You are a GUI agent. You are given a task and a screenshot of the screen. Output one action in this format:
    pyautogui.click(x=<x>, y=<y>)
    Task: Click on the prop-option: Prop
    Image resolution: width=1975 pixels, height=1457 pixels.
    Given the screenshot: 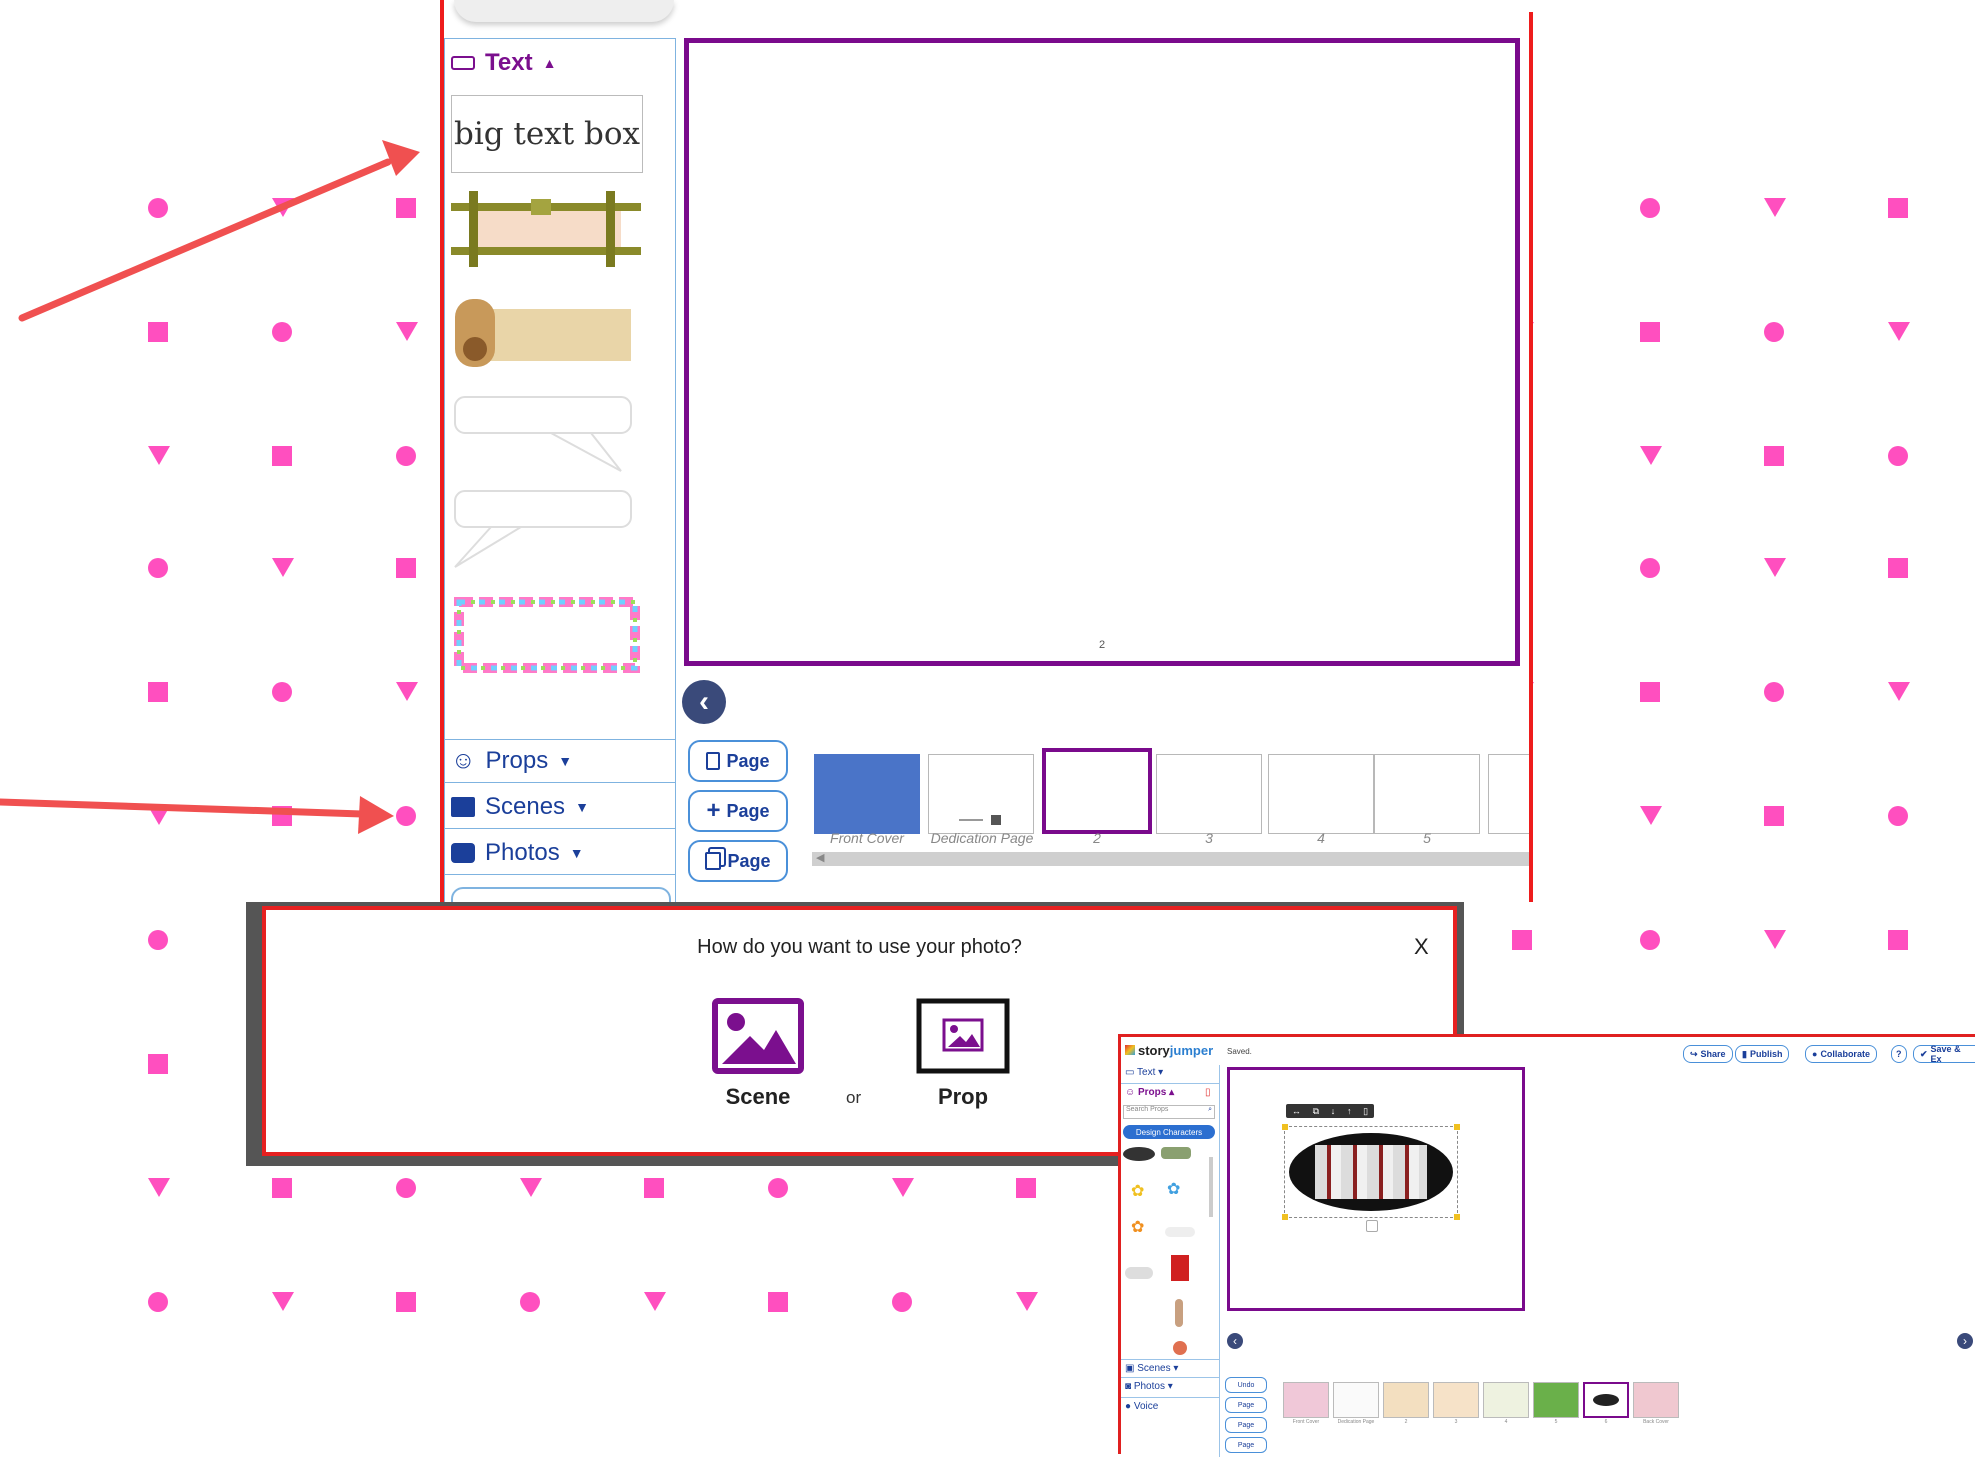 What is the action you would take?
    pyautogui.click(x=966, y=1058)
    